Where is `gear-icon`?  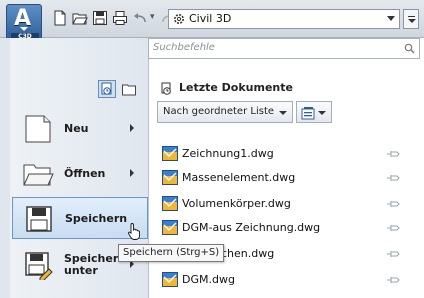
gear-icon is located at coordinates (179, 19).